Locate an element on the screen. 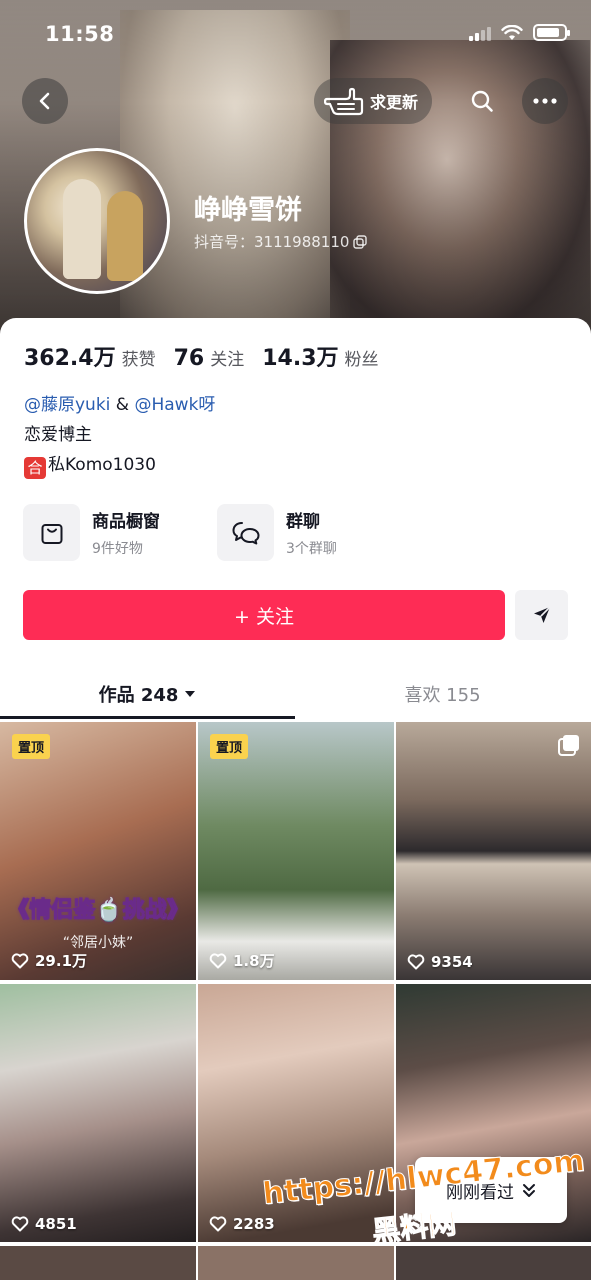 The height and width of the screenshot is (1280, 591). stat-followers: 14.3万 粉丝 is located at coordinates (320, 356).